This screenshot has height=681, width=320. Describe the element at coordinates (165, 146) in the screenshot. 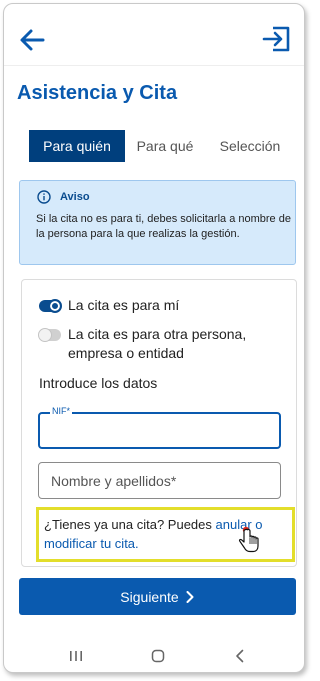

I see `tab-para-que: Para qué` at that location.